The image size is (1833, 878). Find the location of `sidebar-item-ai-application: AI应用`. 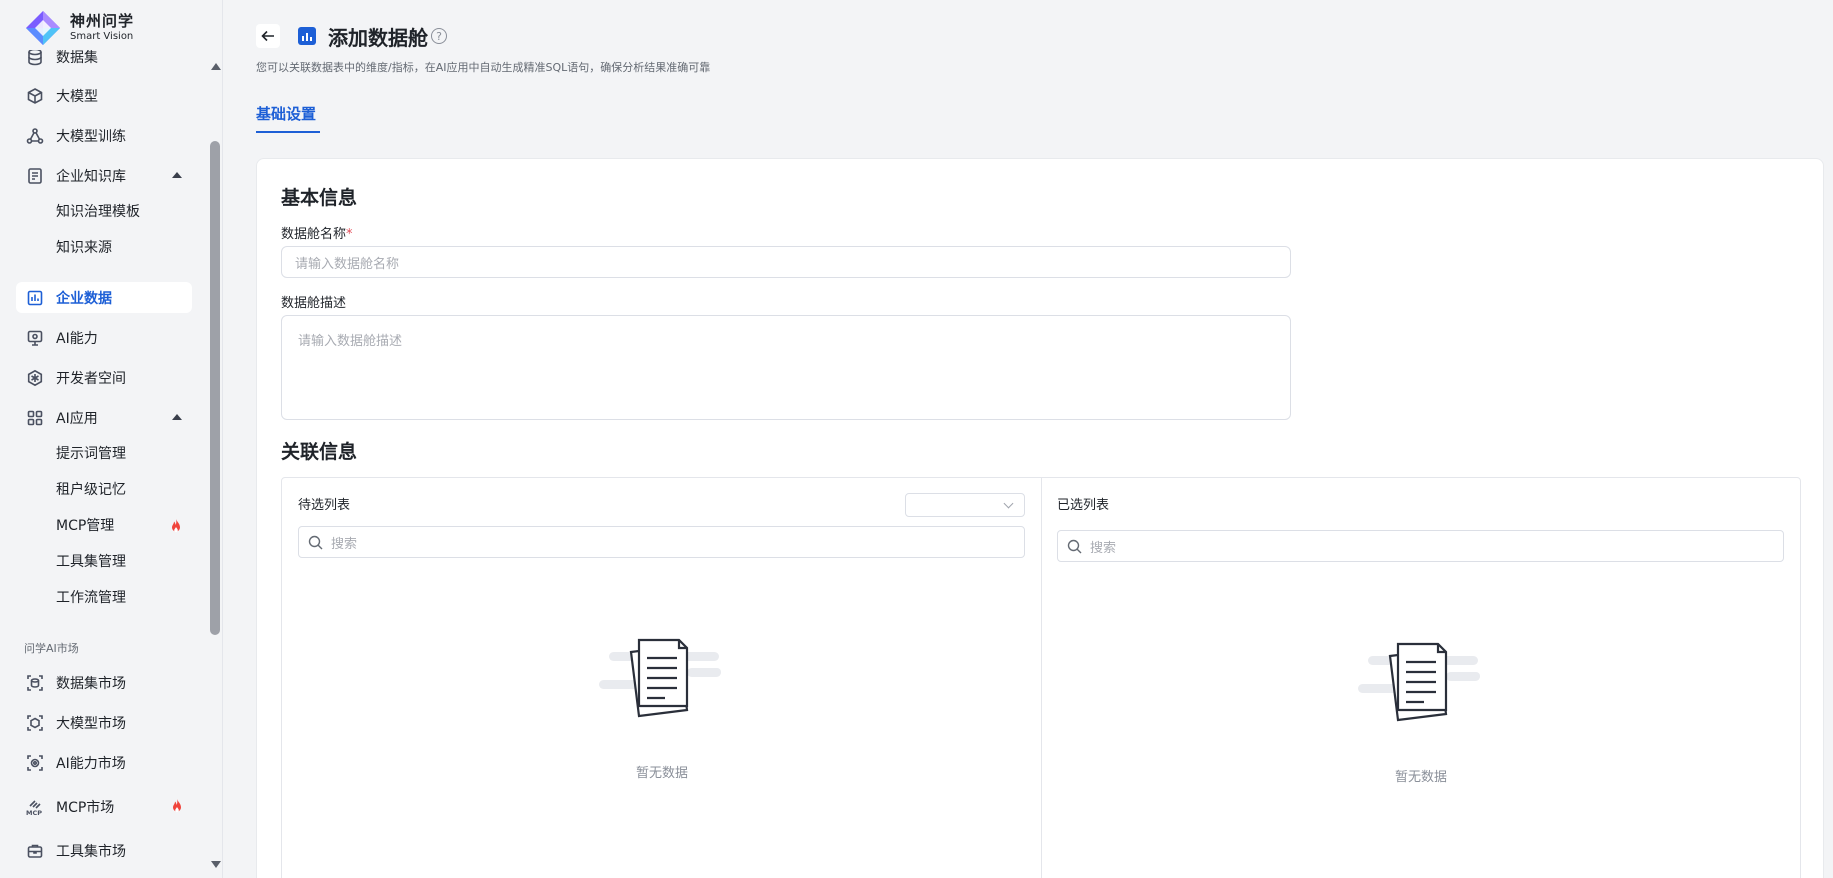

sidebar-item-ai-application: AI应用 is located at coordinates (104, 417).